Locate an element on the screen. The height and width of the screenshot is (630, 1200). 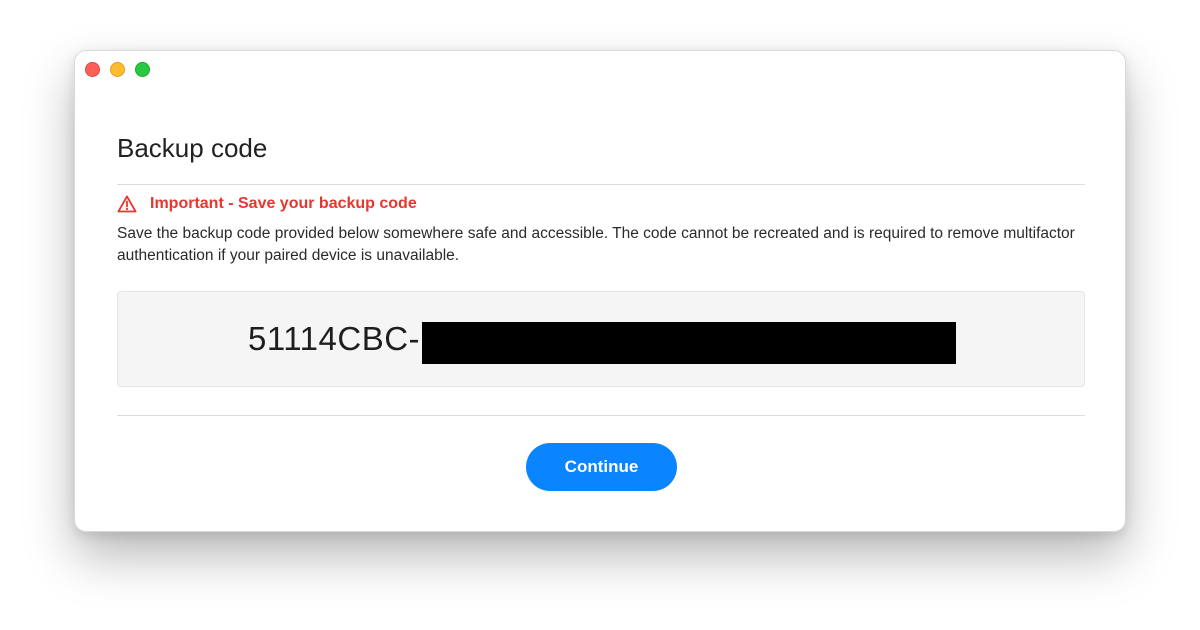
warning-text: Important - Save your backup code is located at coordinates (283, 203).